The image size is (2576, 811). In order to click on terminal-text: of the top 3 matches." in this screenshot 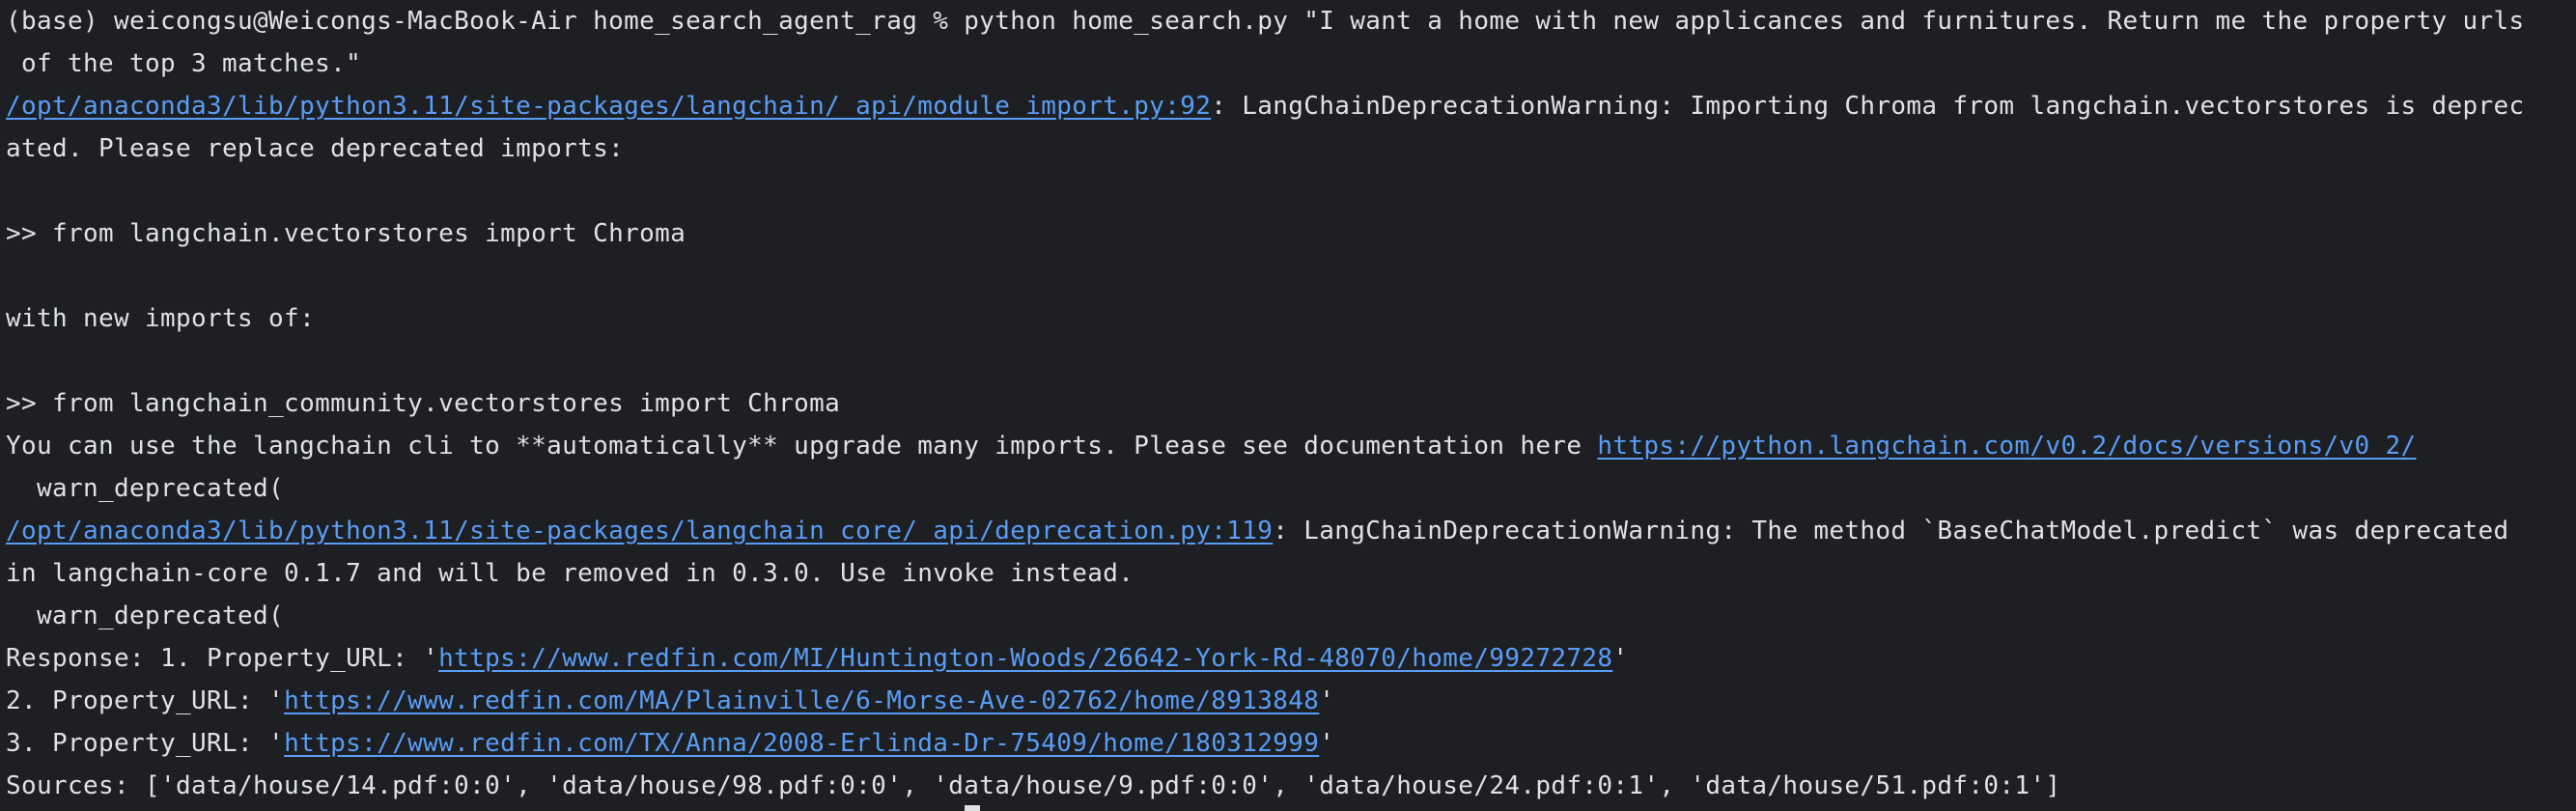, I will do `click(184, 63)`.